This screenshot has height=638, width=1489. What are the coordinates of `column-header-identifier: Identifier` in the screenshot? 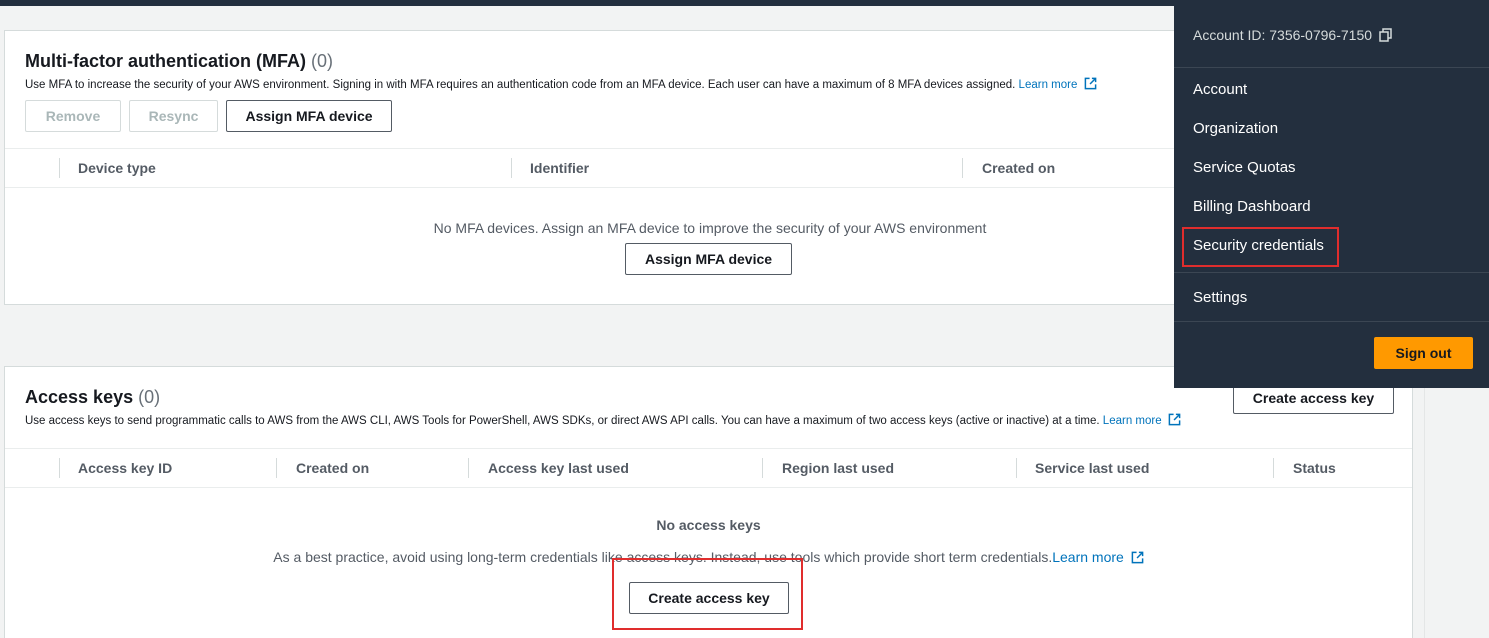 It's located at (559, 168).